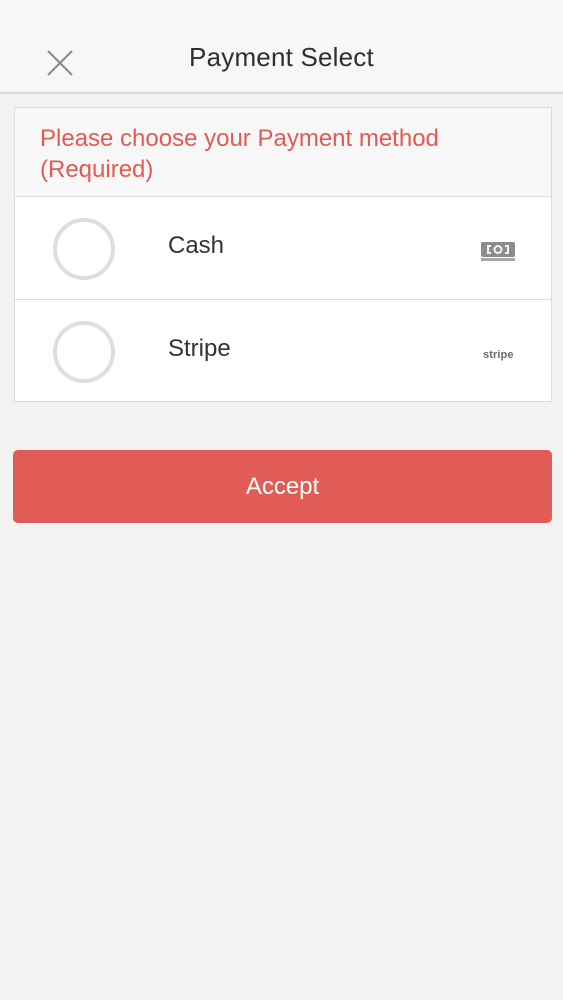 Image resolution: width=563 pixels, height=1000 pixels. What do you see at coordinates (283, 351) in the screenshot?
I see `payment-option-stripe: Stripe stripe` at bounding box center [283, 351].